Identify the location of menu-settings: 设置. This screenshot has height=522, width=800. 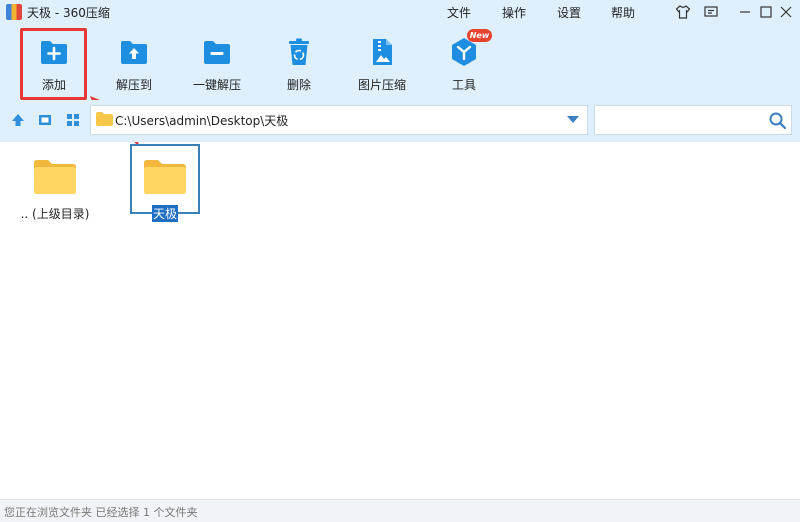
(569, 12).